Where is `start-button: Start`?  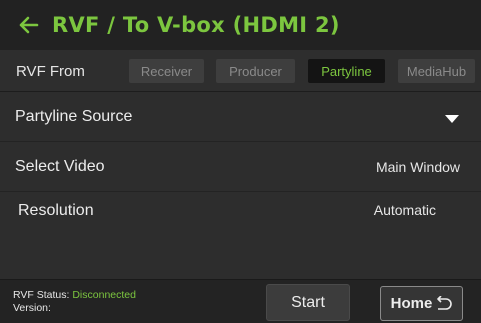
start-button: Start is located at coordinates (308, 302).